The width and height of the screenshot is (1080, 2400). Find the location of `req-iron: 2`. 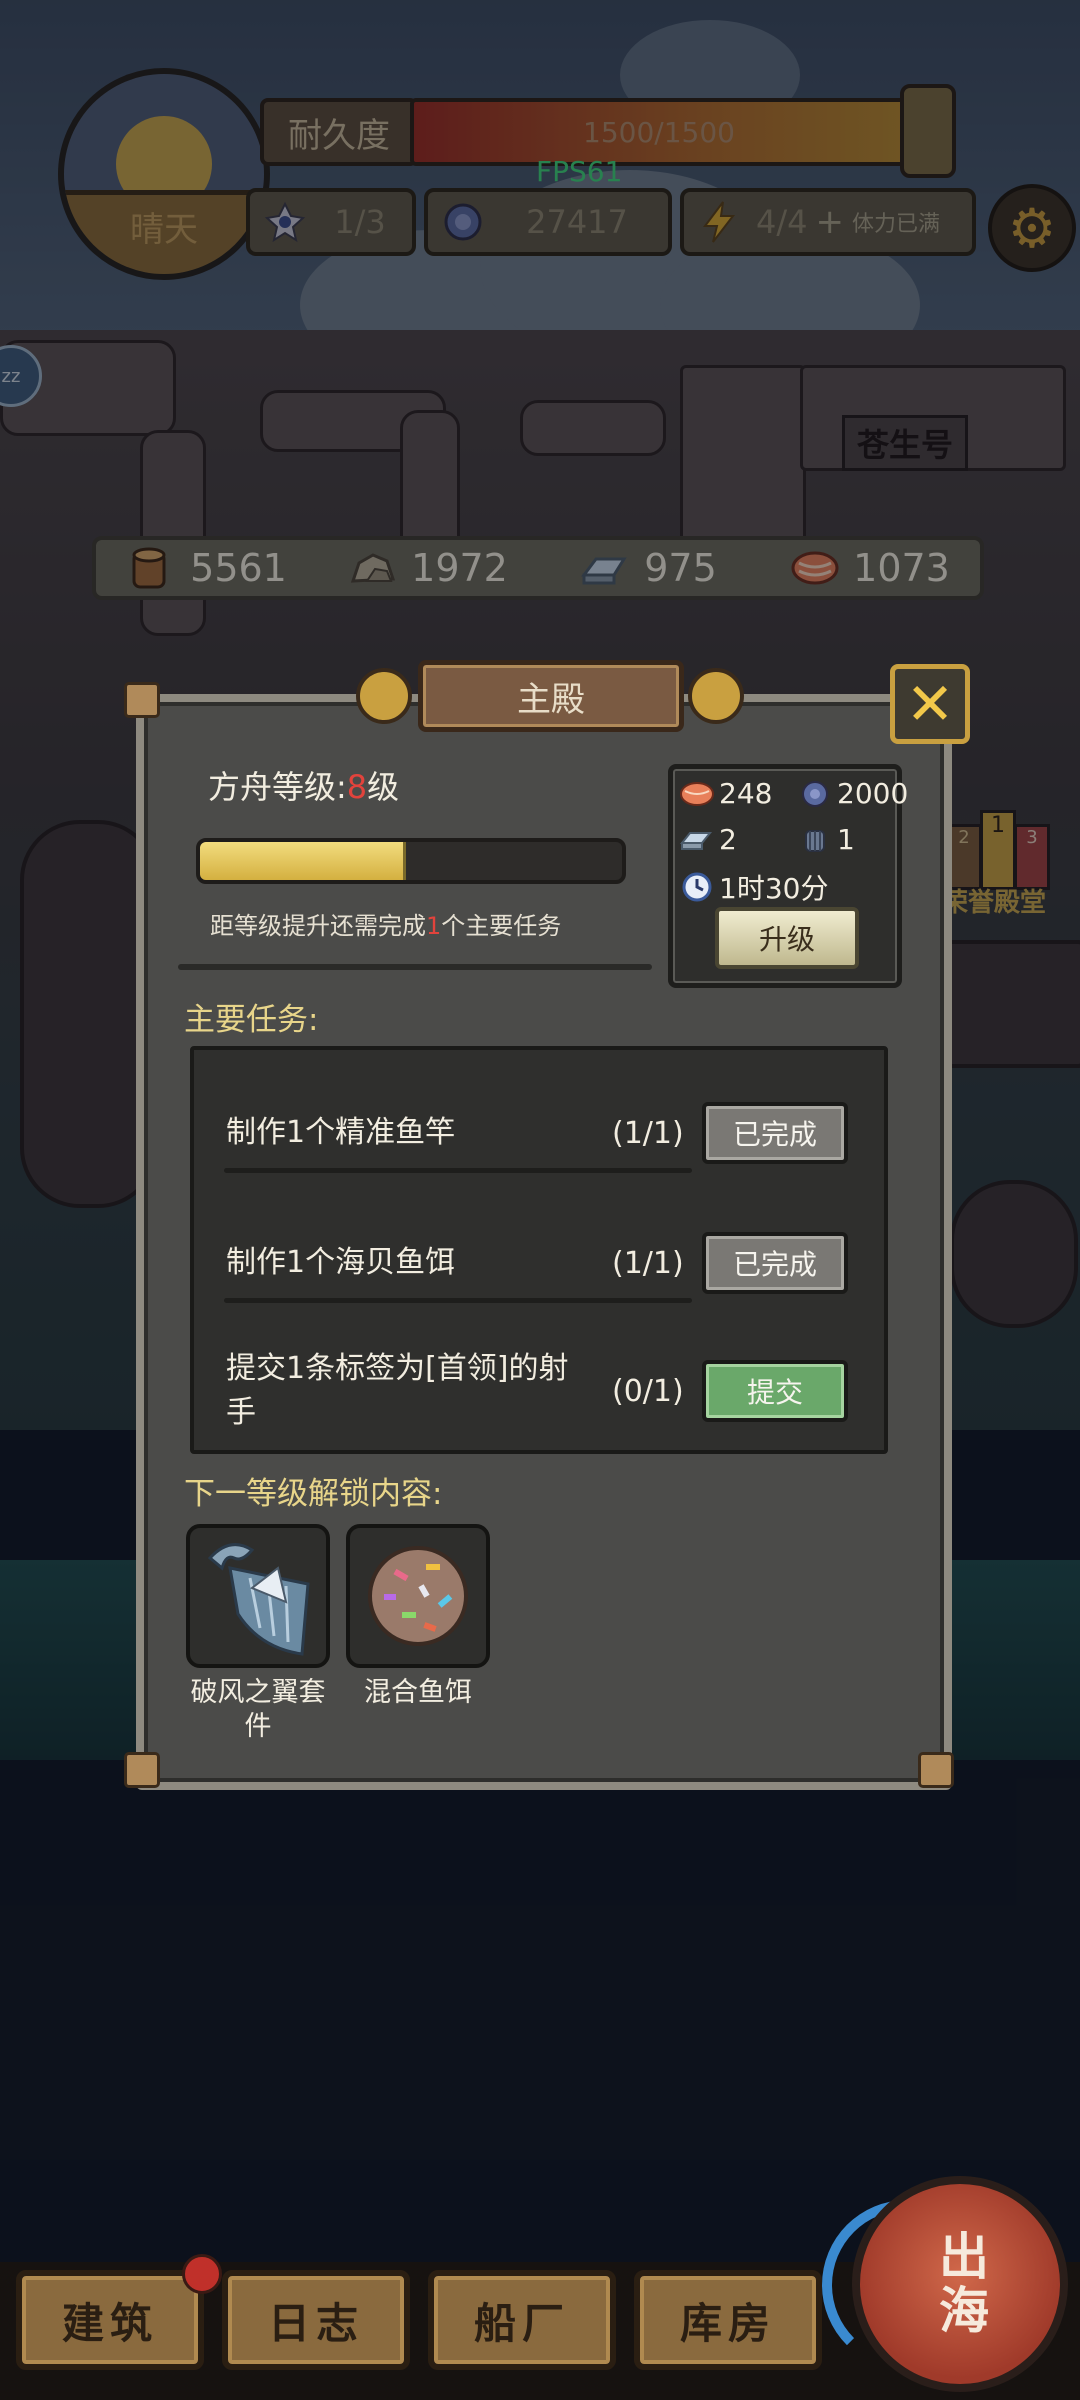

req-iron: 2 is located at coordinates (708, 839).